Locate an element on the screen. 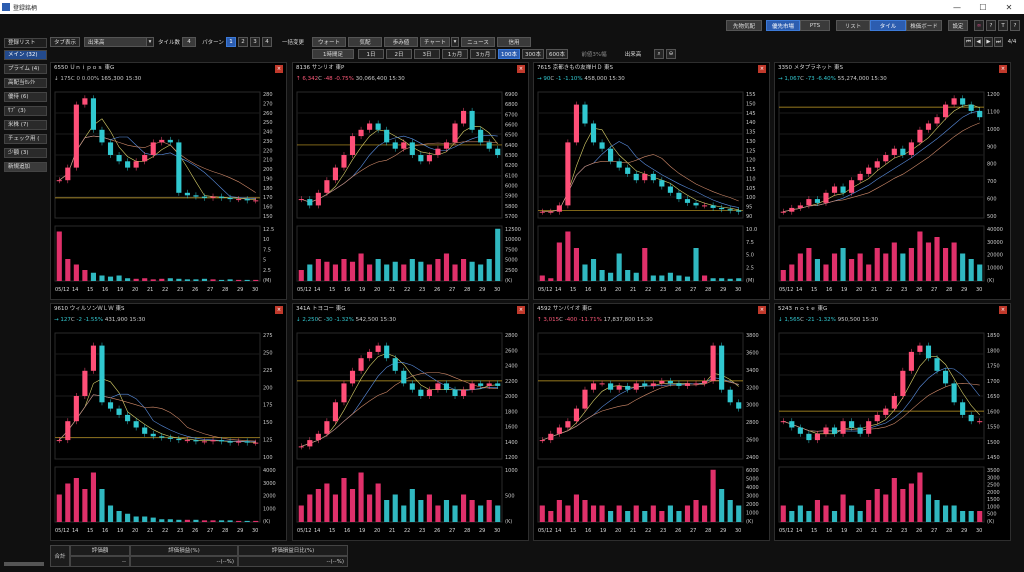  maximize-button: ☐ is located at coordinates (983, 7).